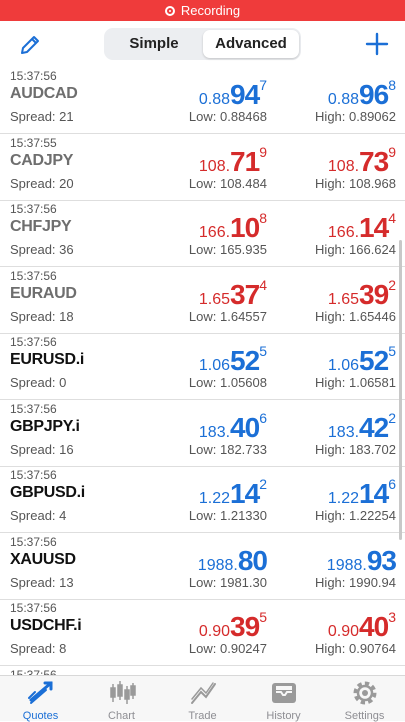  I want to click on low-value: Low: 0.88468, so click(227, 116).